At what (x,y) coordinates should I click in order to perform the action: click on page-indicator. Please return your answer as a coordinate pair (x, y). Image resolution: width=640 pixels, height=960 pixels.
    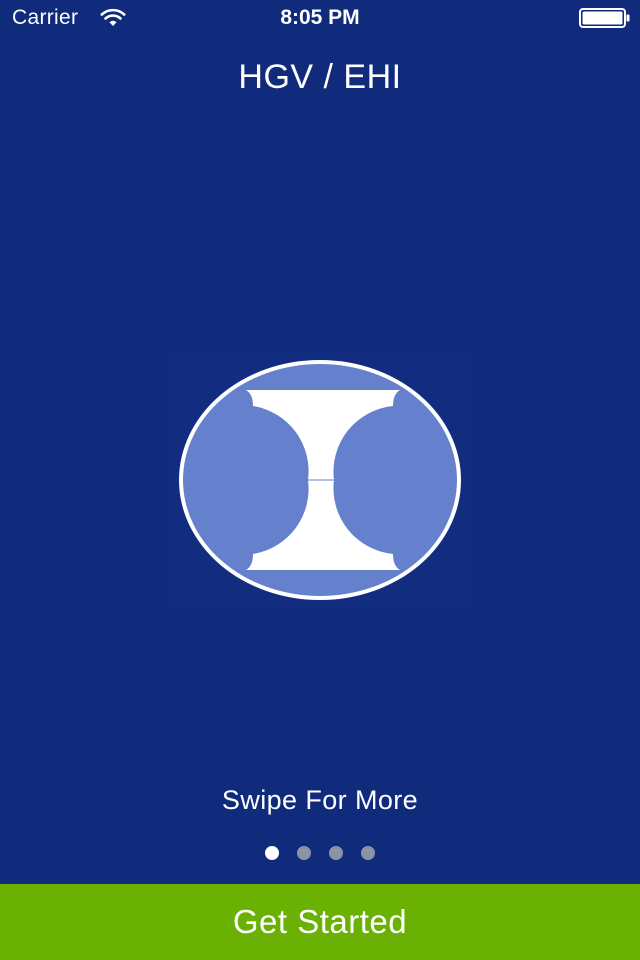
    Looking at the image, I should click on (320, 853).